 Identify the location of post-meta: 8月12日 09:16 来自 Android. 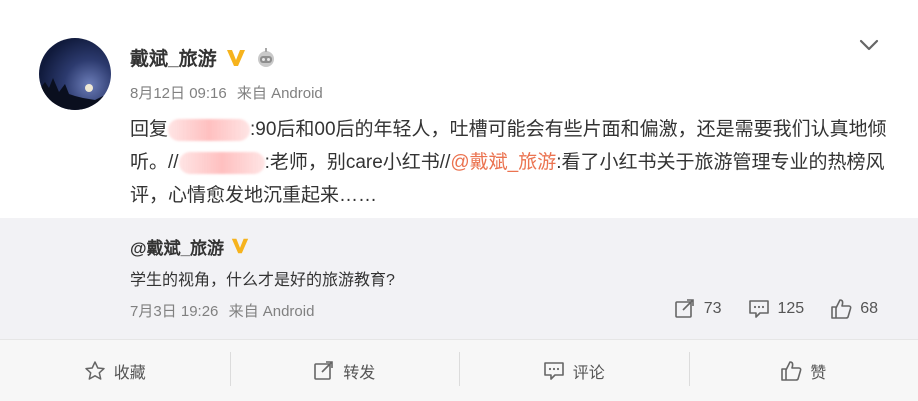
(226, 92).